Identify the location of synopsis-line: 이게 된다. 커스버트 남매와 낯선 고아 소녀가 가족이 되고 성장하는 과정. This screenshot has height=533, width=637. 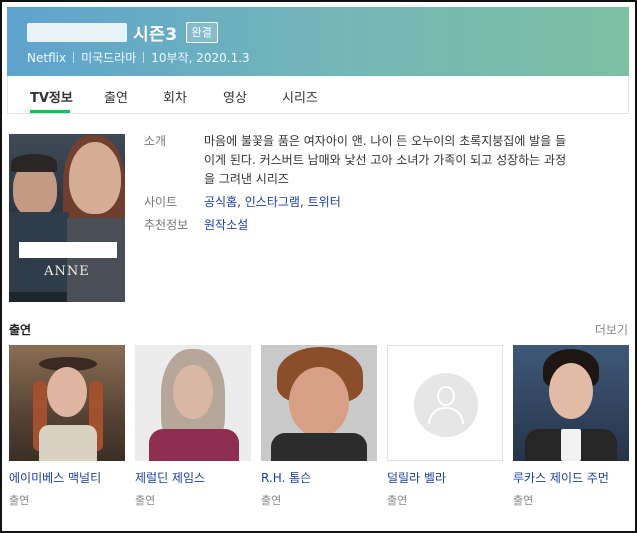
(385, 160).